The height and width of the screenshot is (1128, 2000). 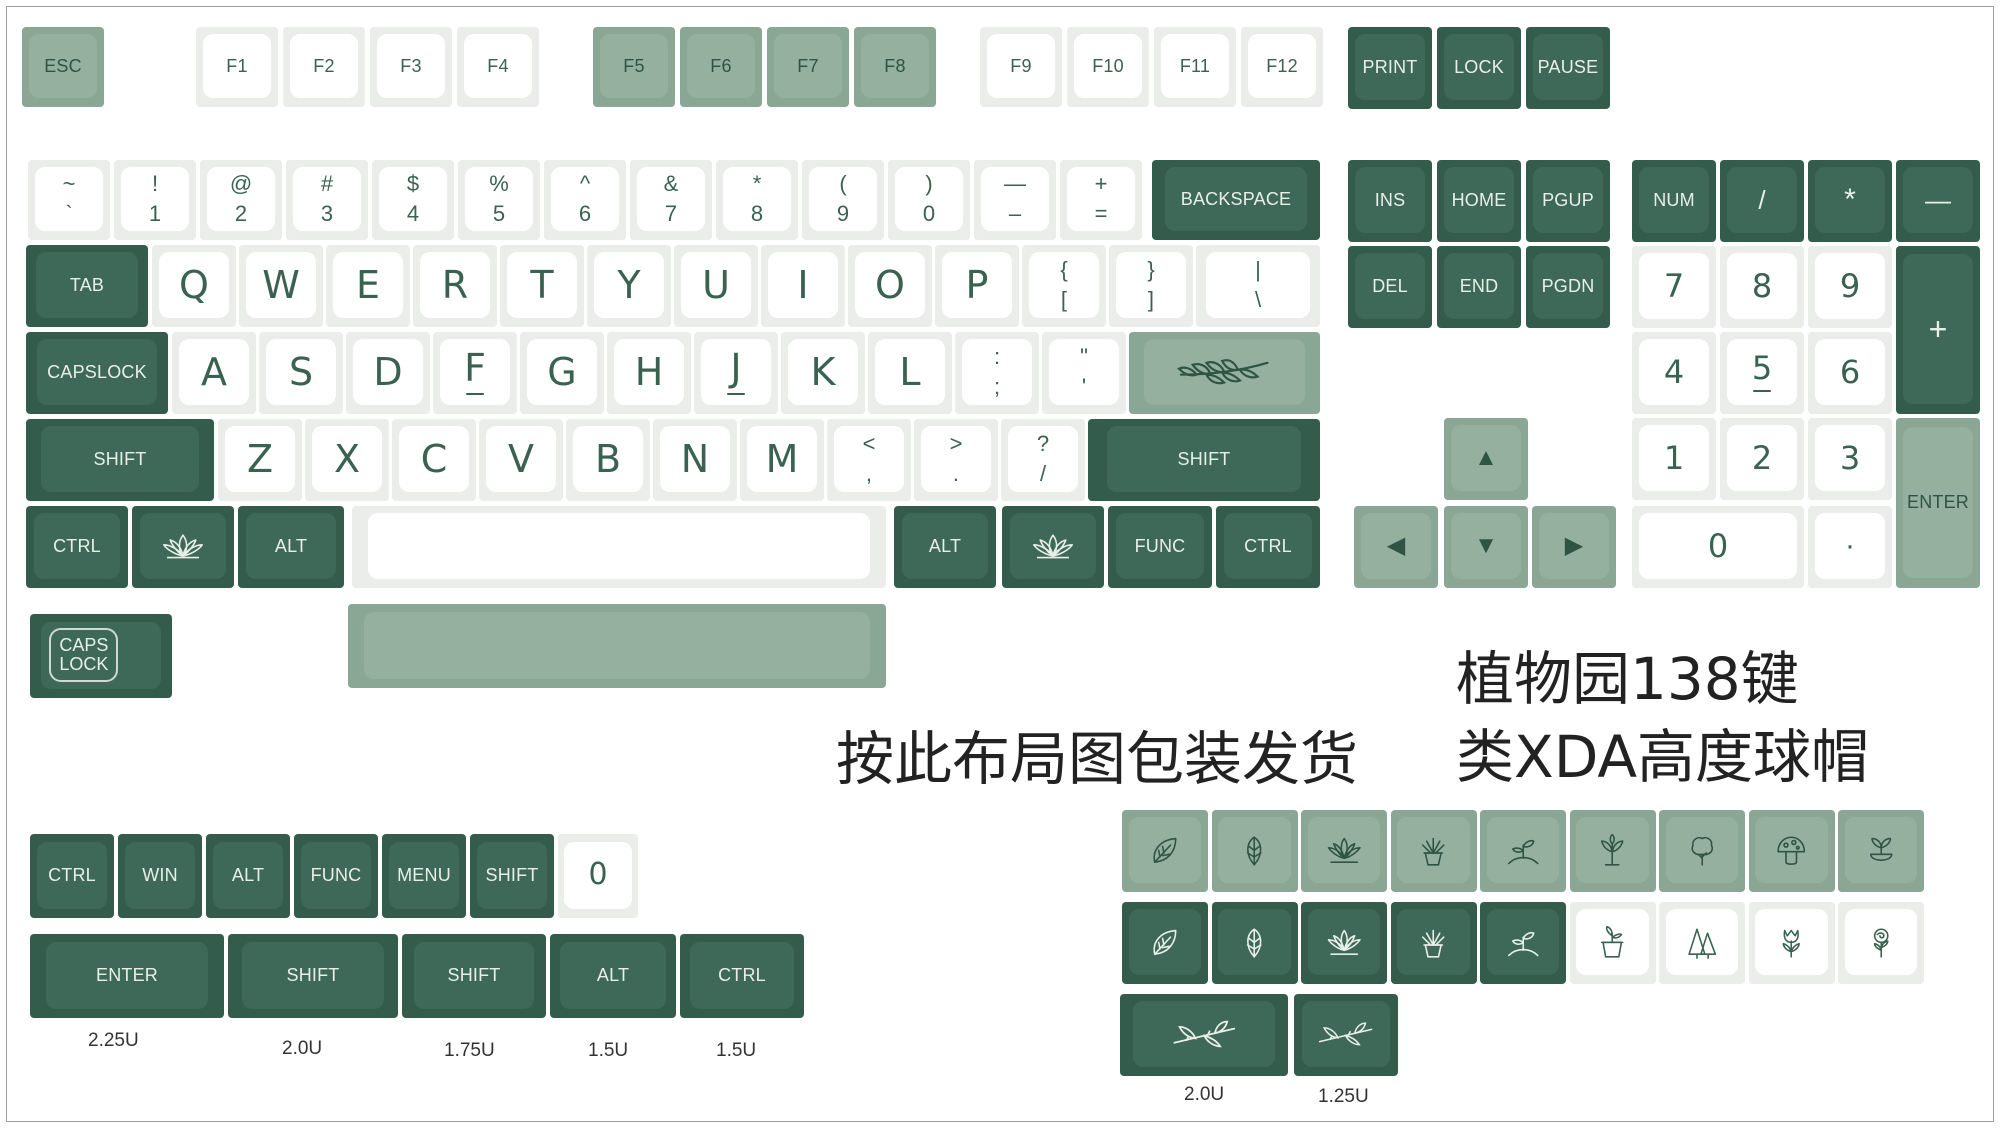 I want to click on key-c: C, so click(x=434, y=460).